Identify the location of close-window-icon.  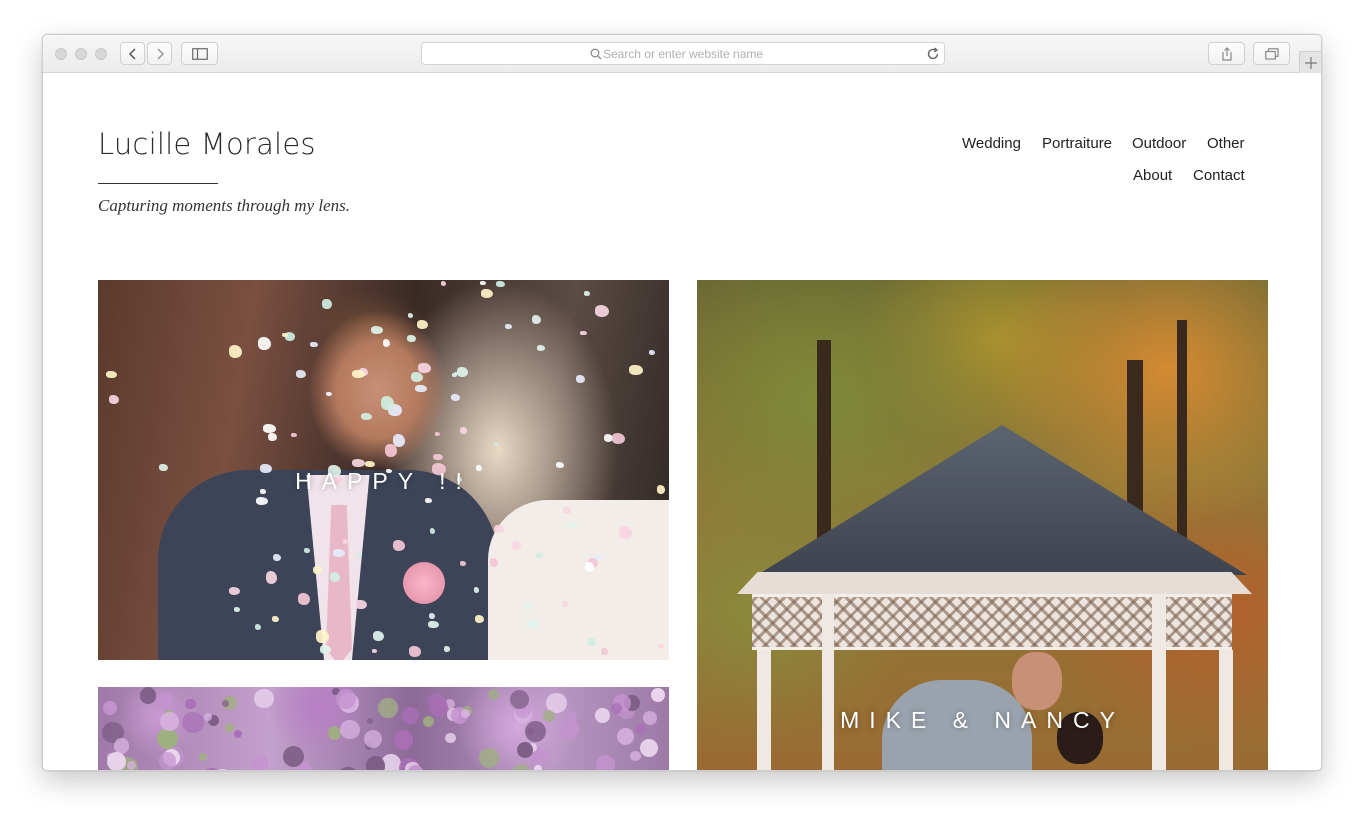
(61, 54).